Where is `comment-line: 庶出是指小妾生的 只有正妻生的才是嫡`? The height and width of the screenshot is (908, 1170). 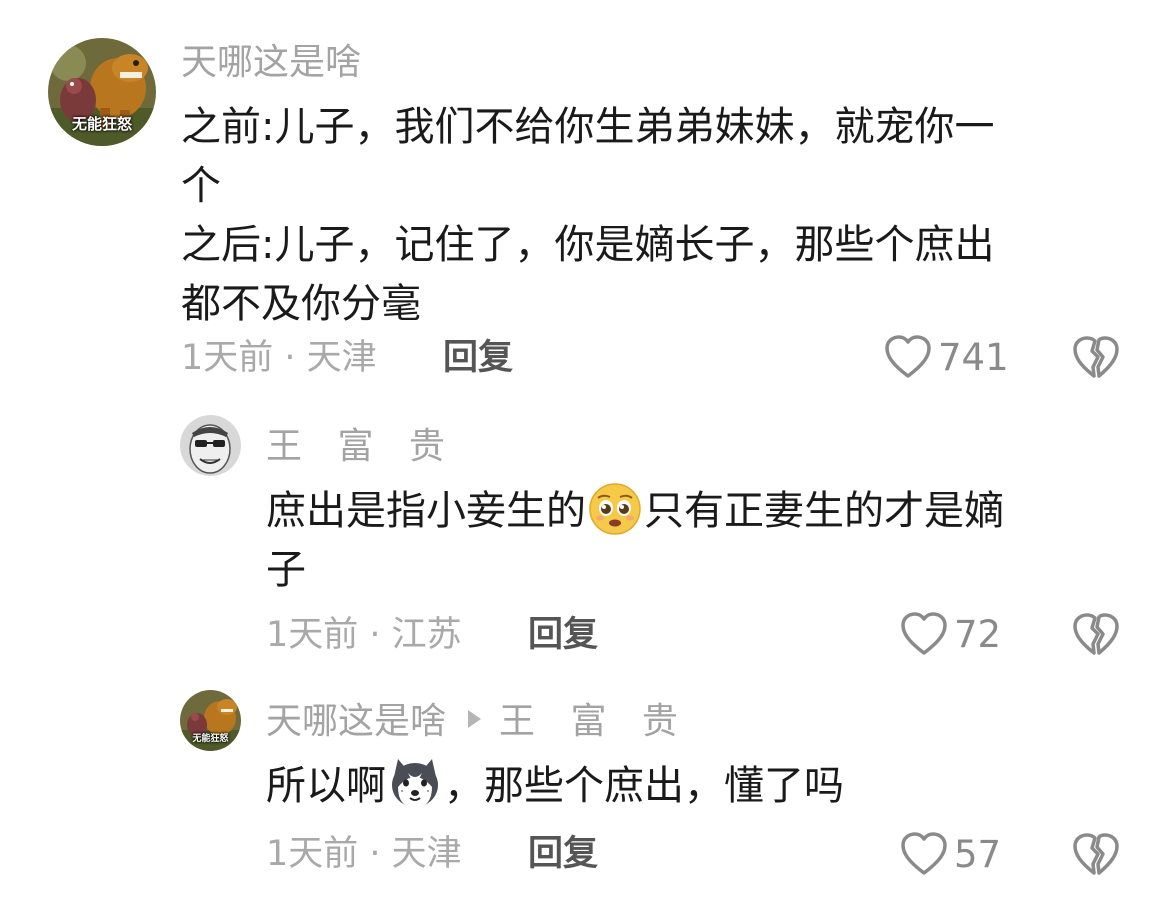
comment-line: 庶出是指小妾生的 只有正妻生的才是嫡 is located at coordinates (635, 511).